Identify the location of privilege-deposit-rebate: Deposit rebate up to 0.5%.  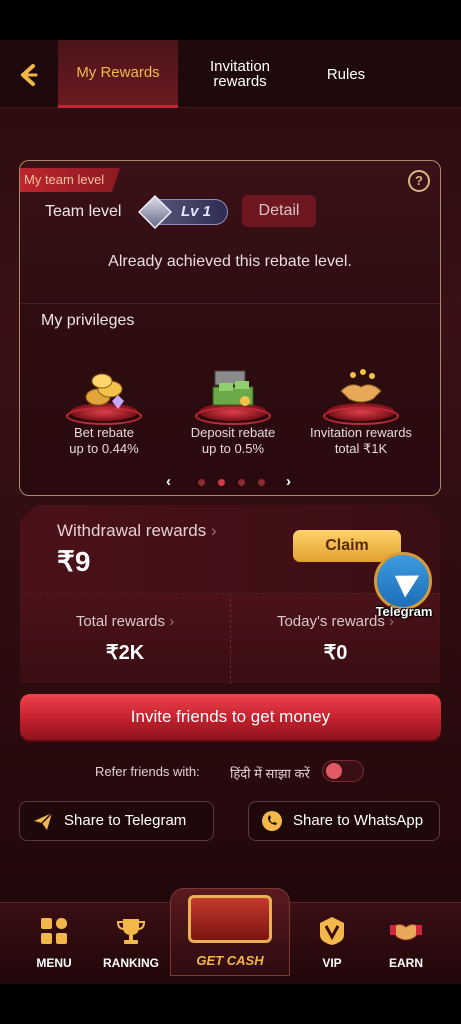
(233, 410).